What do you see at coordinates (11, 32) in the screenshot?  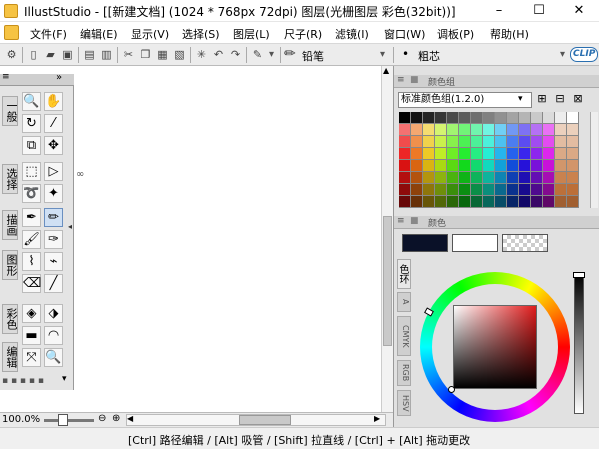 I see `app-menu-icon` at bounding box center [11, 32].